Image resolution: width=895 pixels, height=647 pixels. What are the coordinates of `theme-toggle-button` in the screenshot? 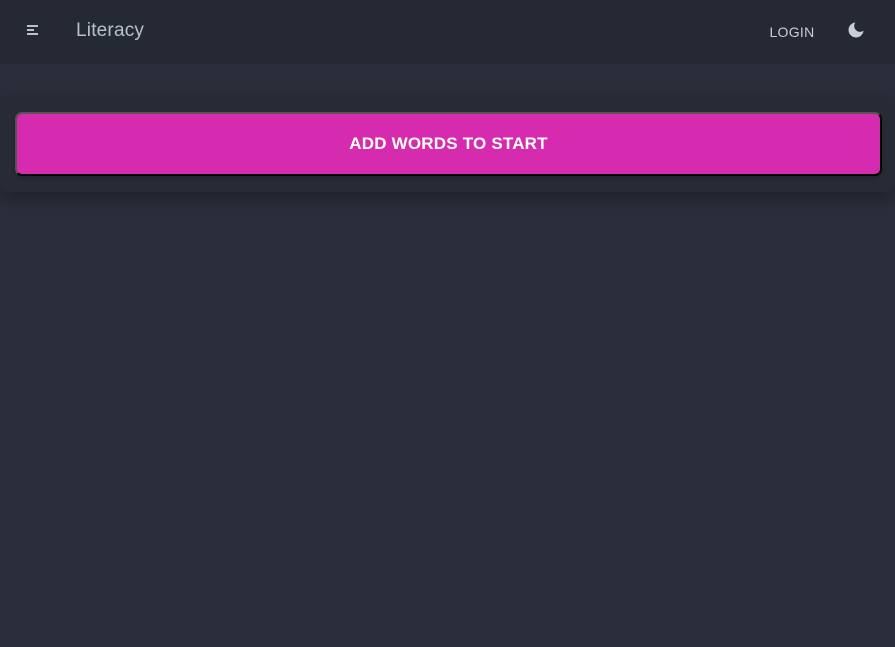 It's located at (856, 32).